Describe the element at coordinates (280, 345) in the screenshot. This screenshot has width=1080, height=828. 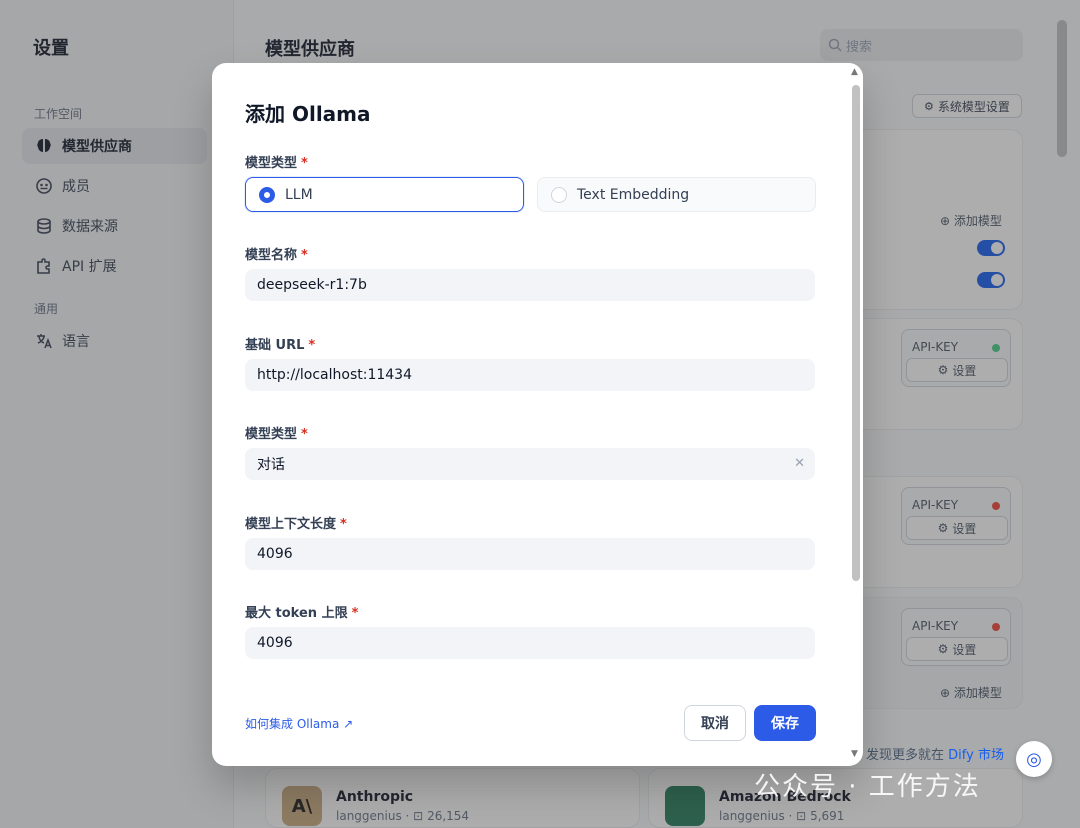
I see `base-url-label: 基础 URL *` at that location.